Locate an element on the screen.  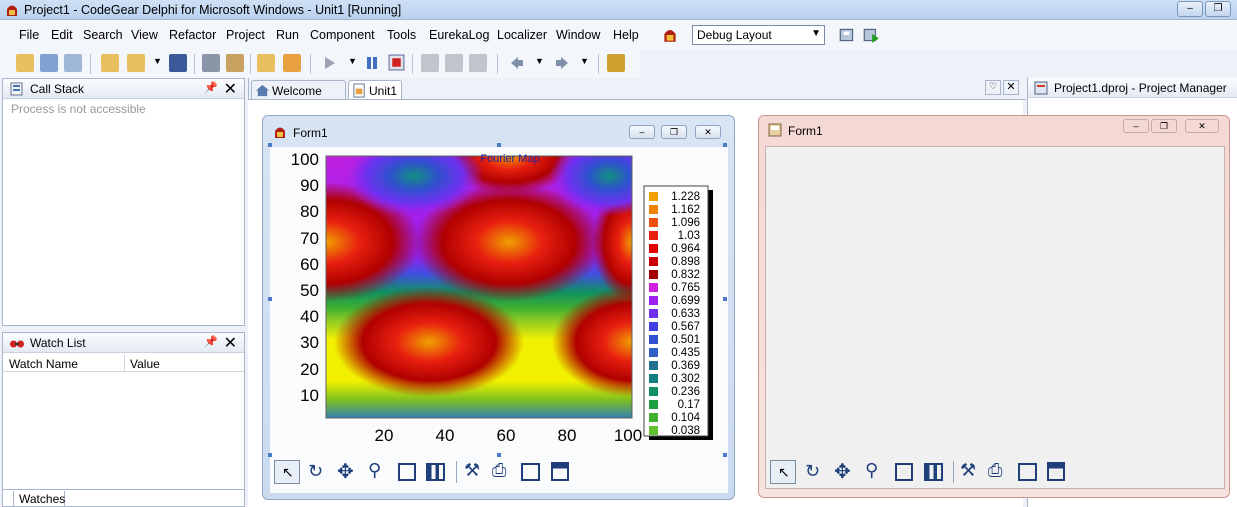
menu-refactor: Refactor is located at coordinates (192, 35).